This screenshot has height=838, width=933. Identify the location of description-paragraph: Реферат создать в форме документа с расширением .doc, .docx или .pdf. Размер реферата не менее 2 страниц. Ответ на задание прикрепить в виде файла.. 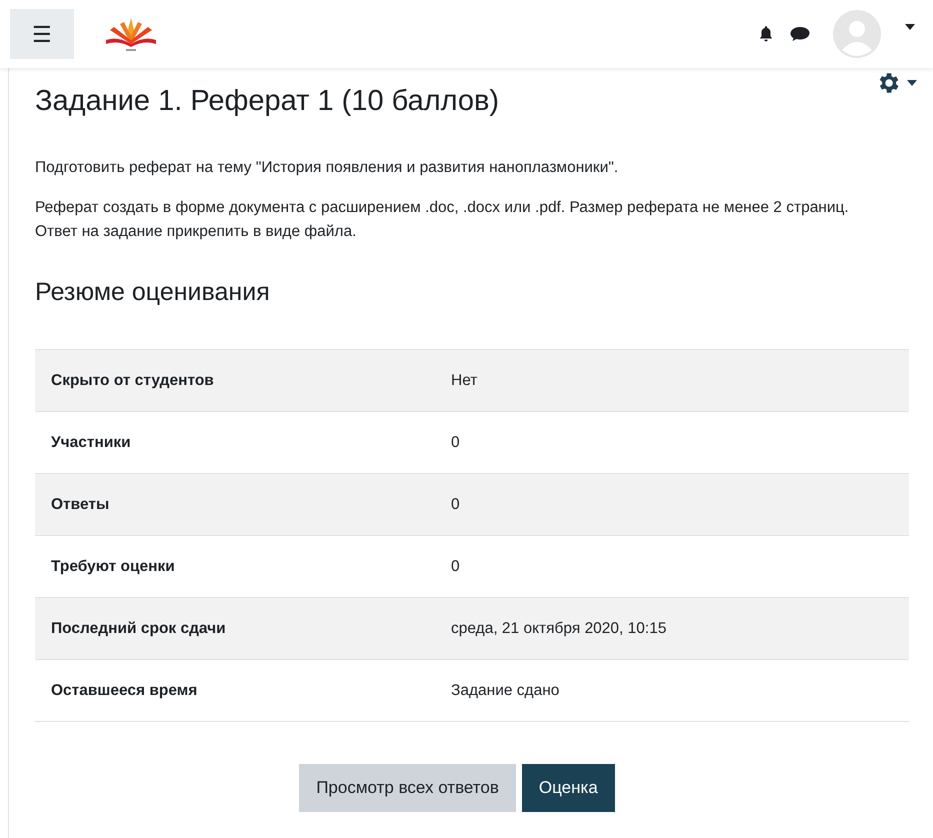
(442, 220).